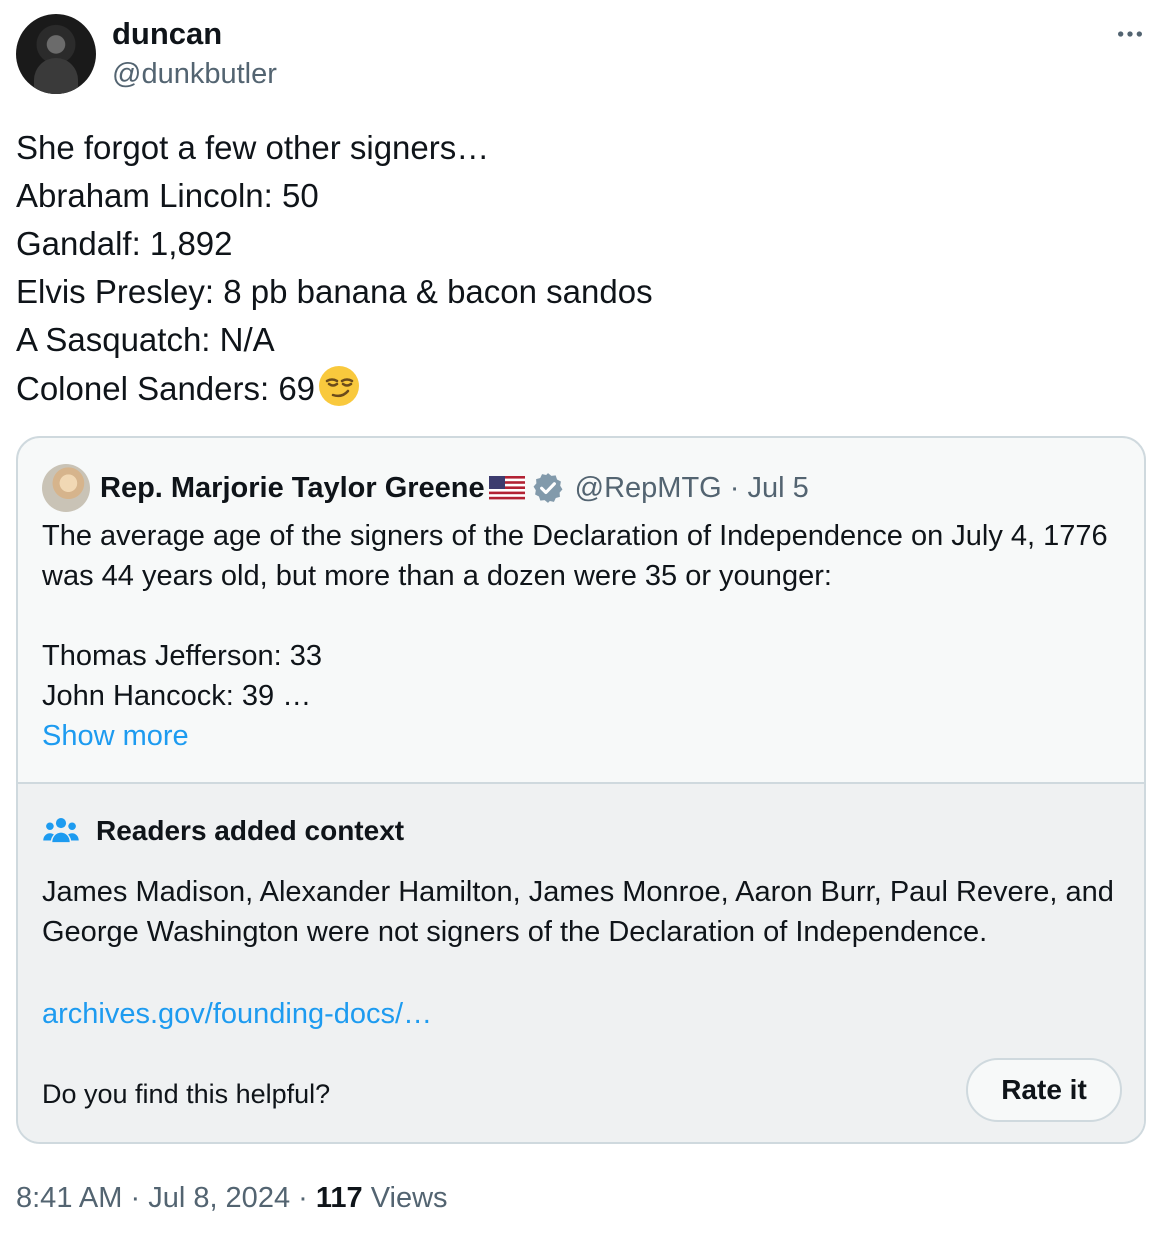 The height and width of the screenshot is (1234, 1172). What do you see at coordinates (778, 488) in the screenshot?
I see `quoted-tweet-date: Jul 5` at bounding box center [778, 488].